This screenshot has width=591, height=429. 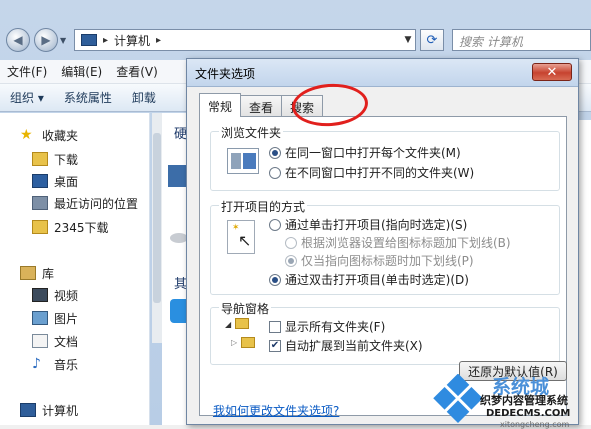 I want to click on navigation-pane-group: 导航窗格 ◢ ▷ 显示所有文件夹(F) ✔ 自动扩展到当前文件夹(X), so click(x=385, y=332).